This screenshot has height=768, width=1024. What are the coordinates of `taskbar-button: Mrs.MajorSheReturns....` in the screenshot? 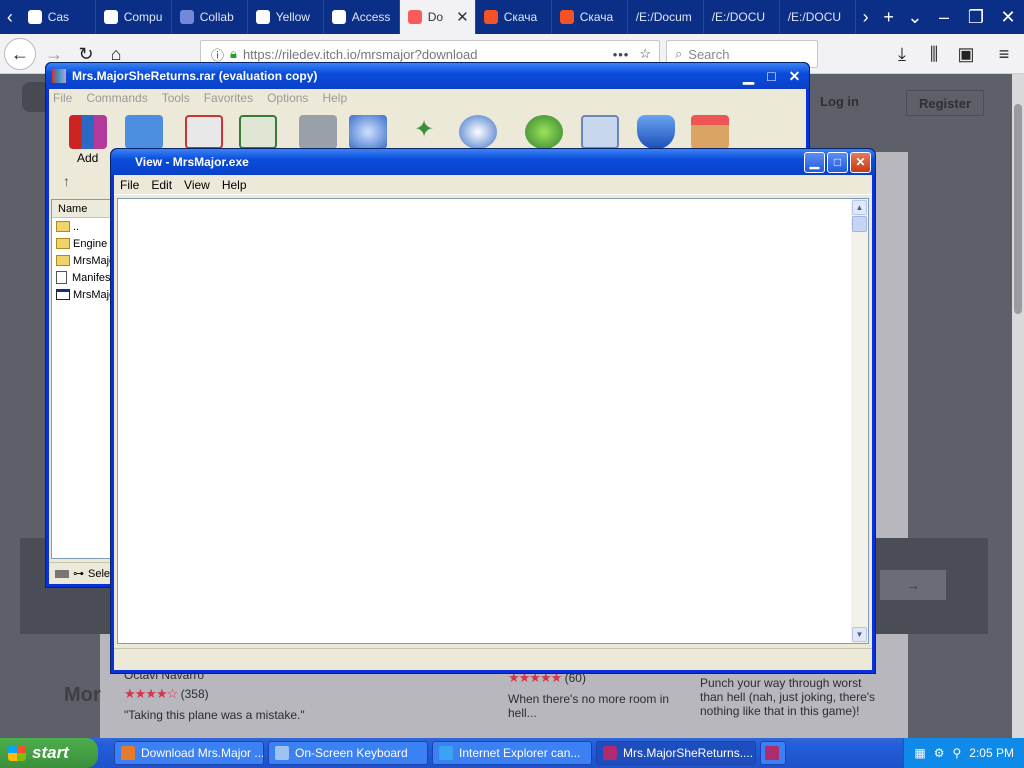 It's located at (676, 753).